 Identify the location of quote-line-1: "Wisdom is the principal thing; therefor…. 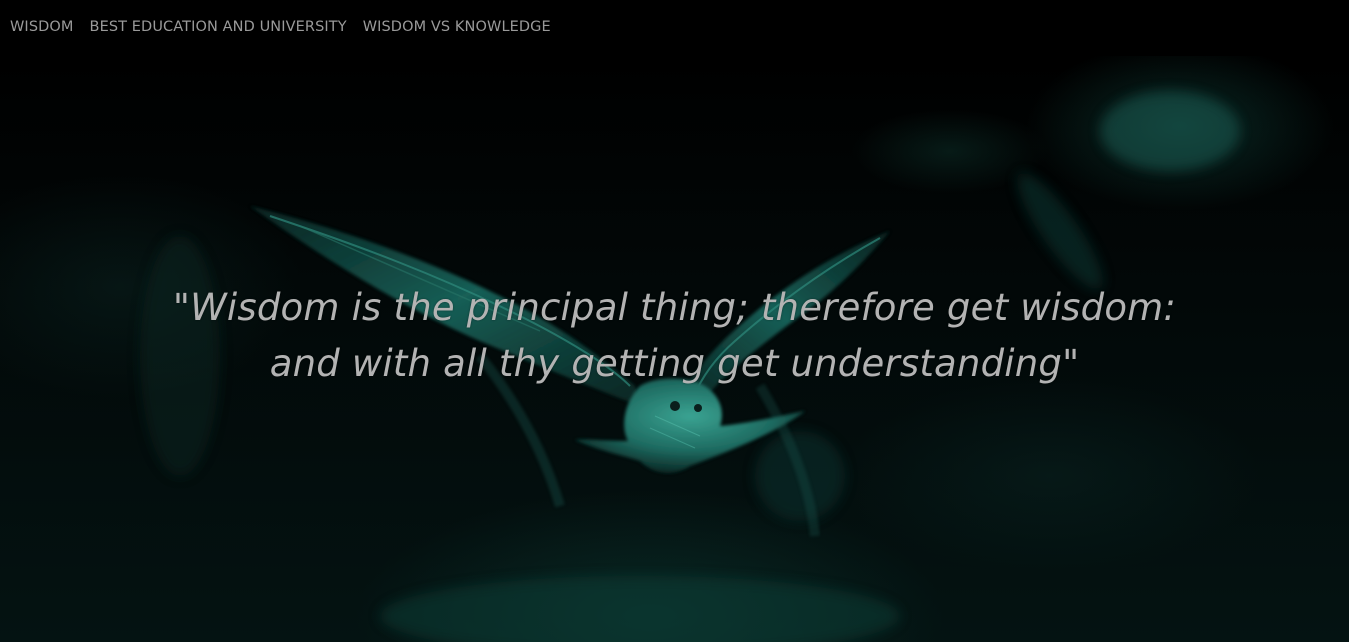
(674, 307).